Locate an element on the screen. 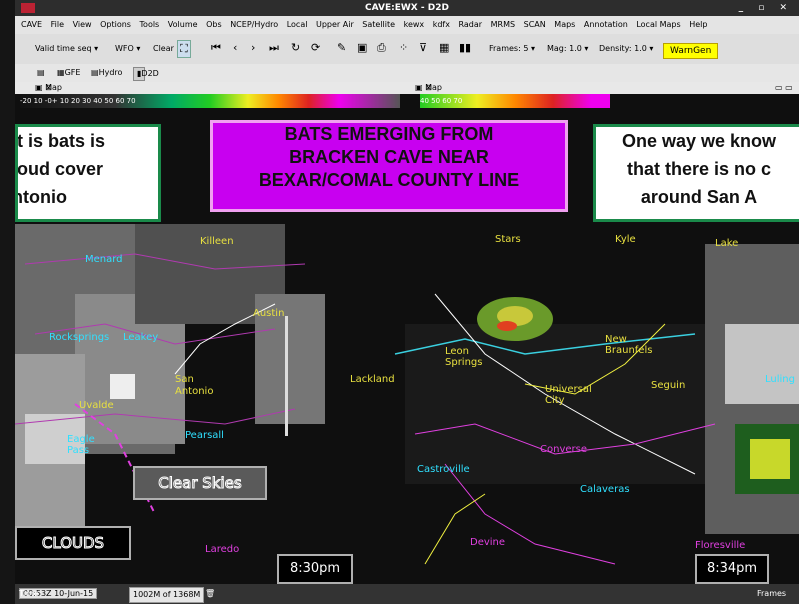  caption-left-line-2: loud cover is located at coordinates (59, 169).